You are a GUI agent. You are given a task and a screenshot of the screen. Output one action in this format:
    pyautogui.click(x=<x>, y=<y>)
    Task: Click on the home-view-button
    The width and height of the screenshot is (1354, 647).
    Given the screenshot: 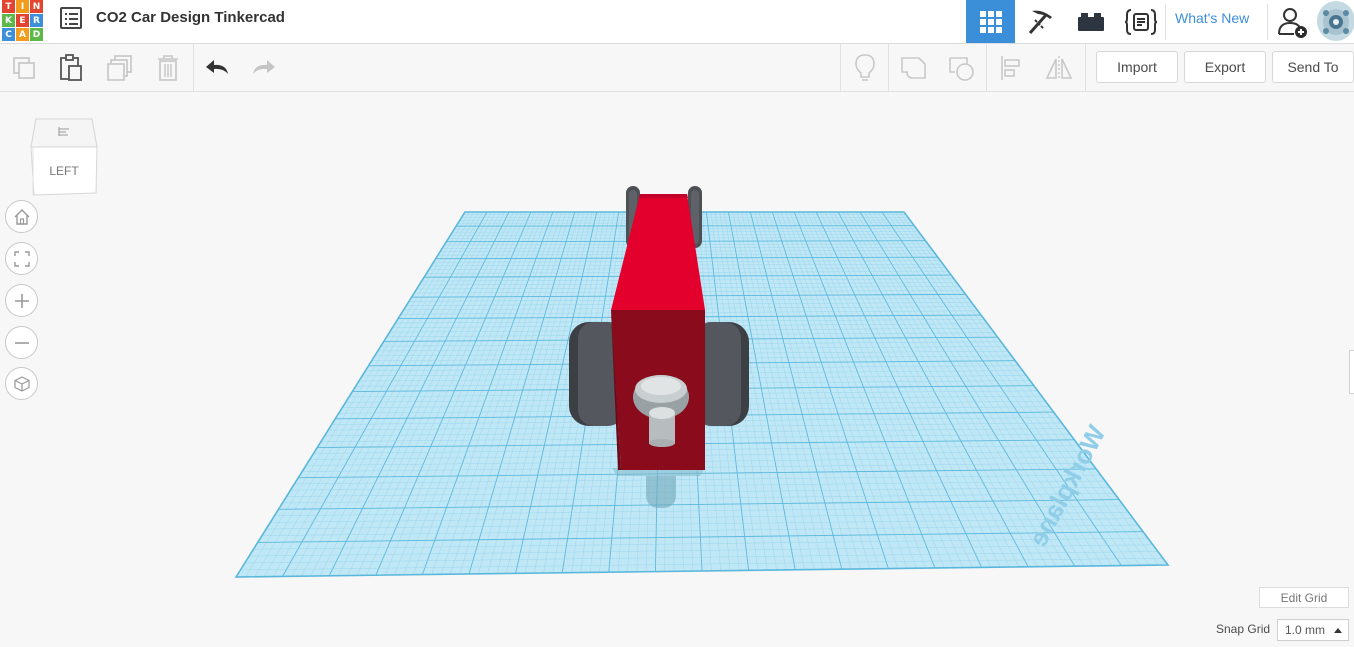 What is the action you would take?
    pyautogui.click(x=21, y=216)
    